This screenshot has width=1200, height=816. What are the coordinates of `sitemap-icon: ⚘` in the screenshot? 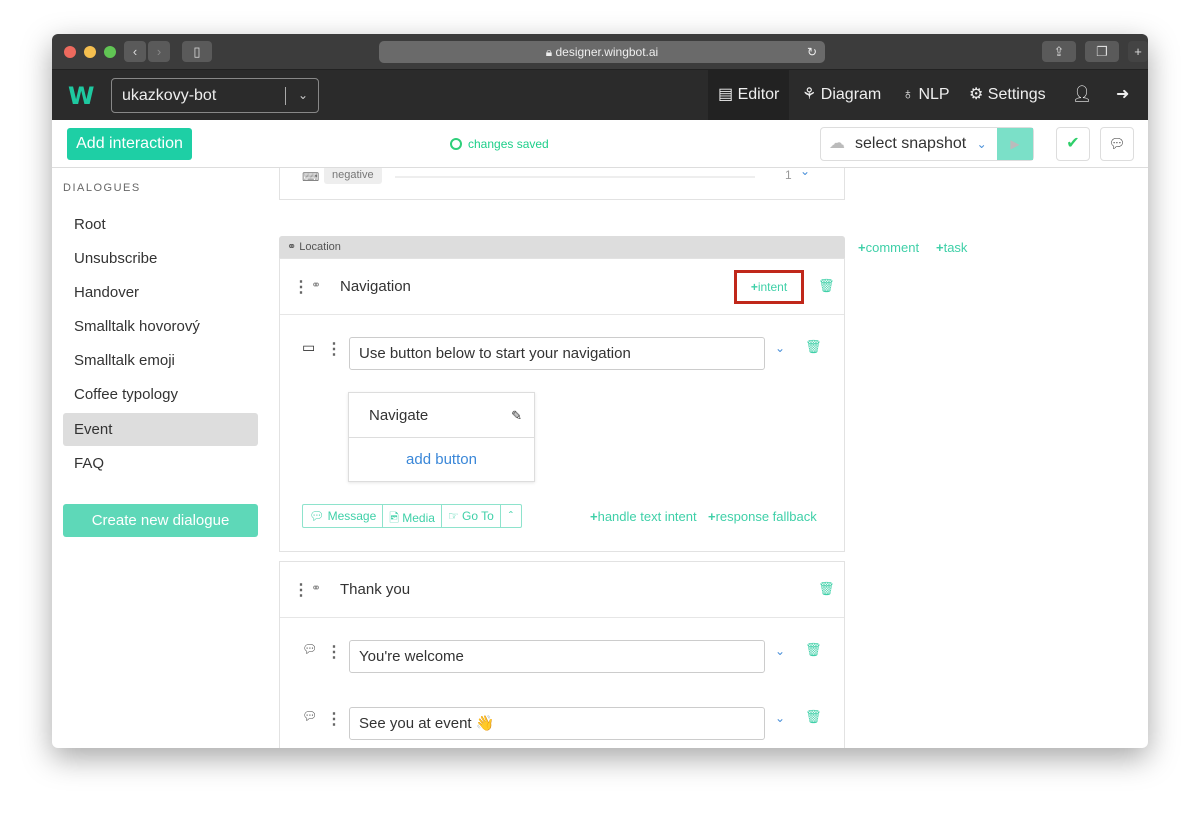 It's located at (809, 94).